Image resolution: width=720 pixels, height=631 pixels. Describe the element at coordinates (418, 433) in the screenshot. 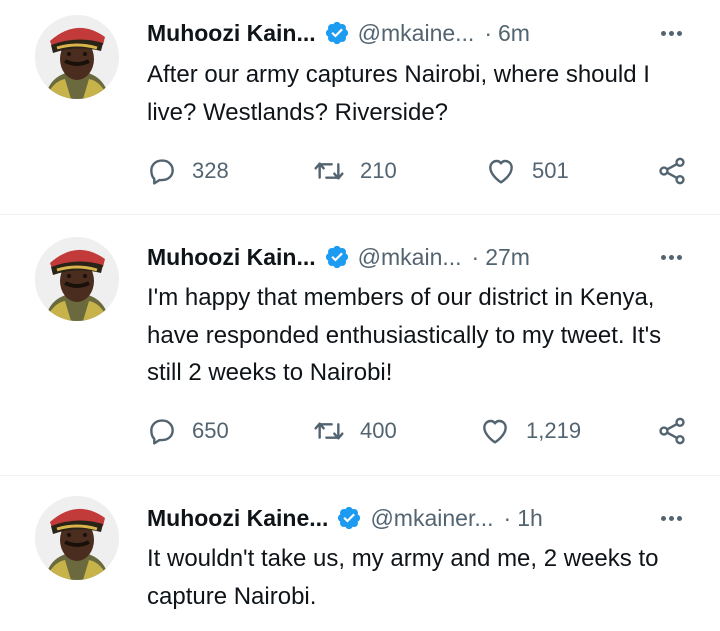

I see `tweet-actions: 650 400 1,219` at that location.